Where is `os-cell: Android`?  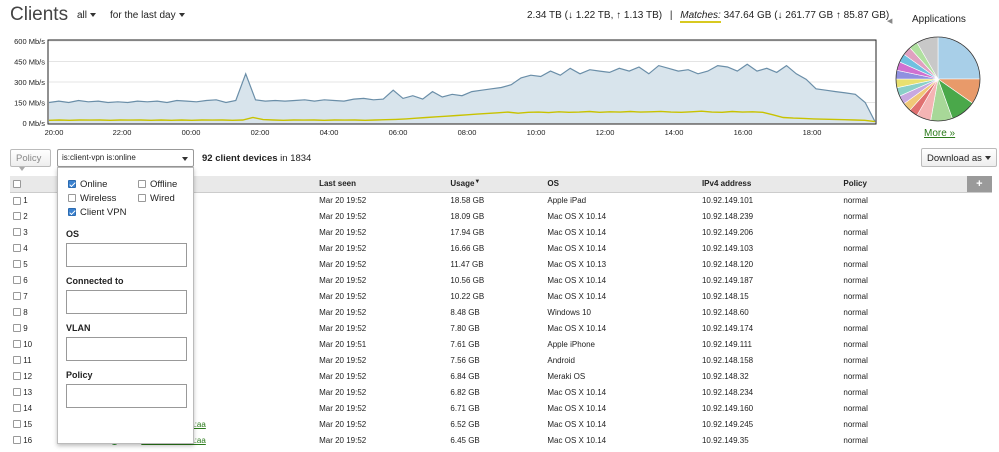
os-cell: Android is located at coordinates (561, 360).